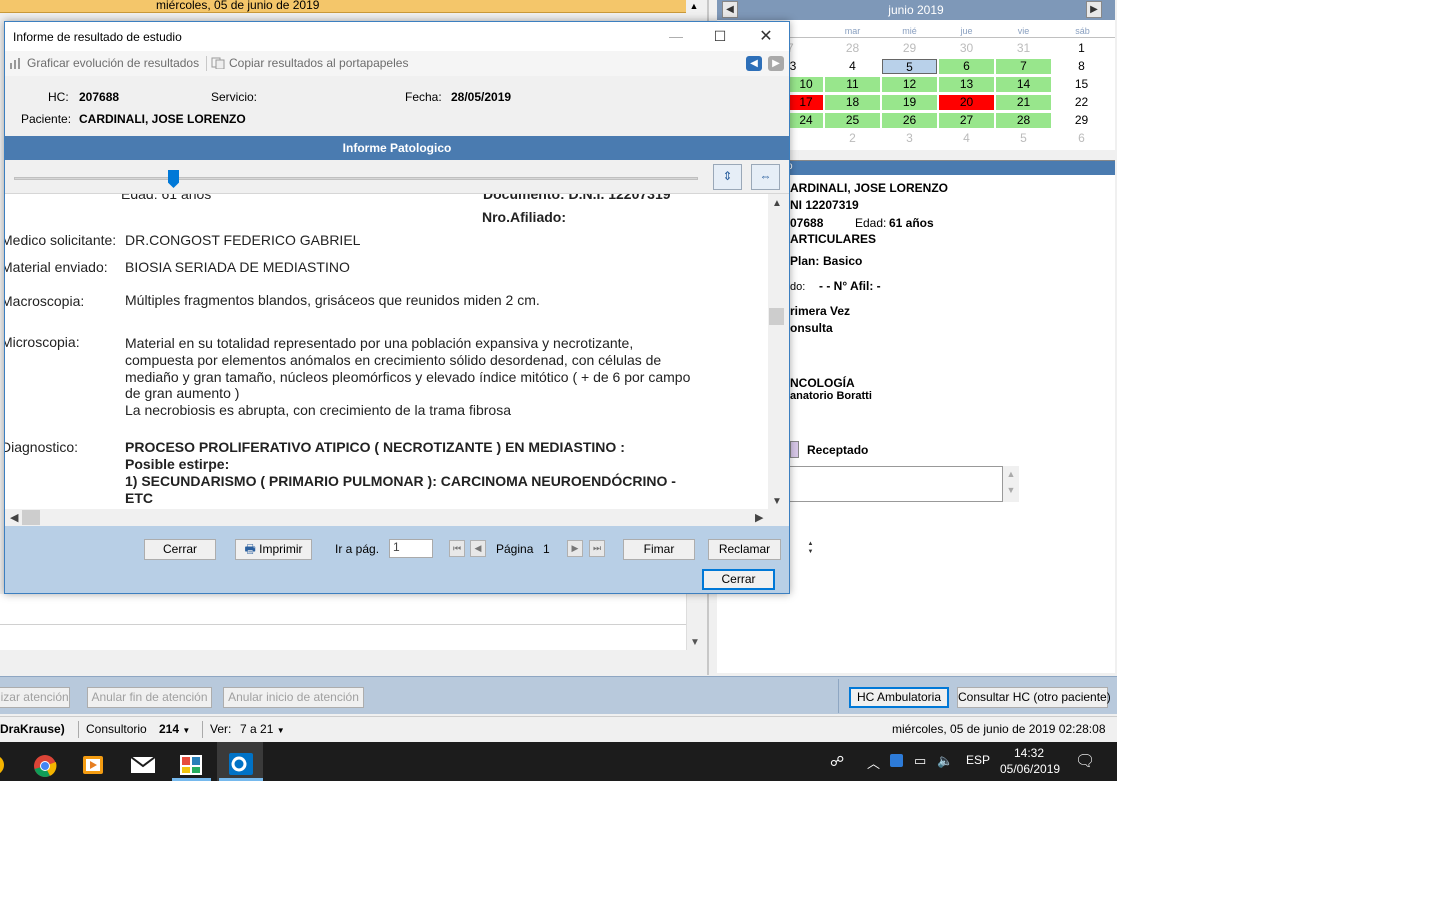  Describe the element at coordinates (966, 120) in the screenshot. I see `calendar-day: 27` at that location.